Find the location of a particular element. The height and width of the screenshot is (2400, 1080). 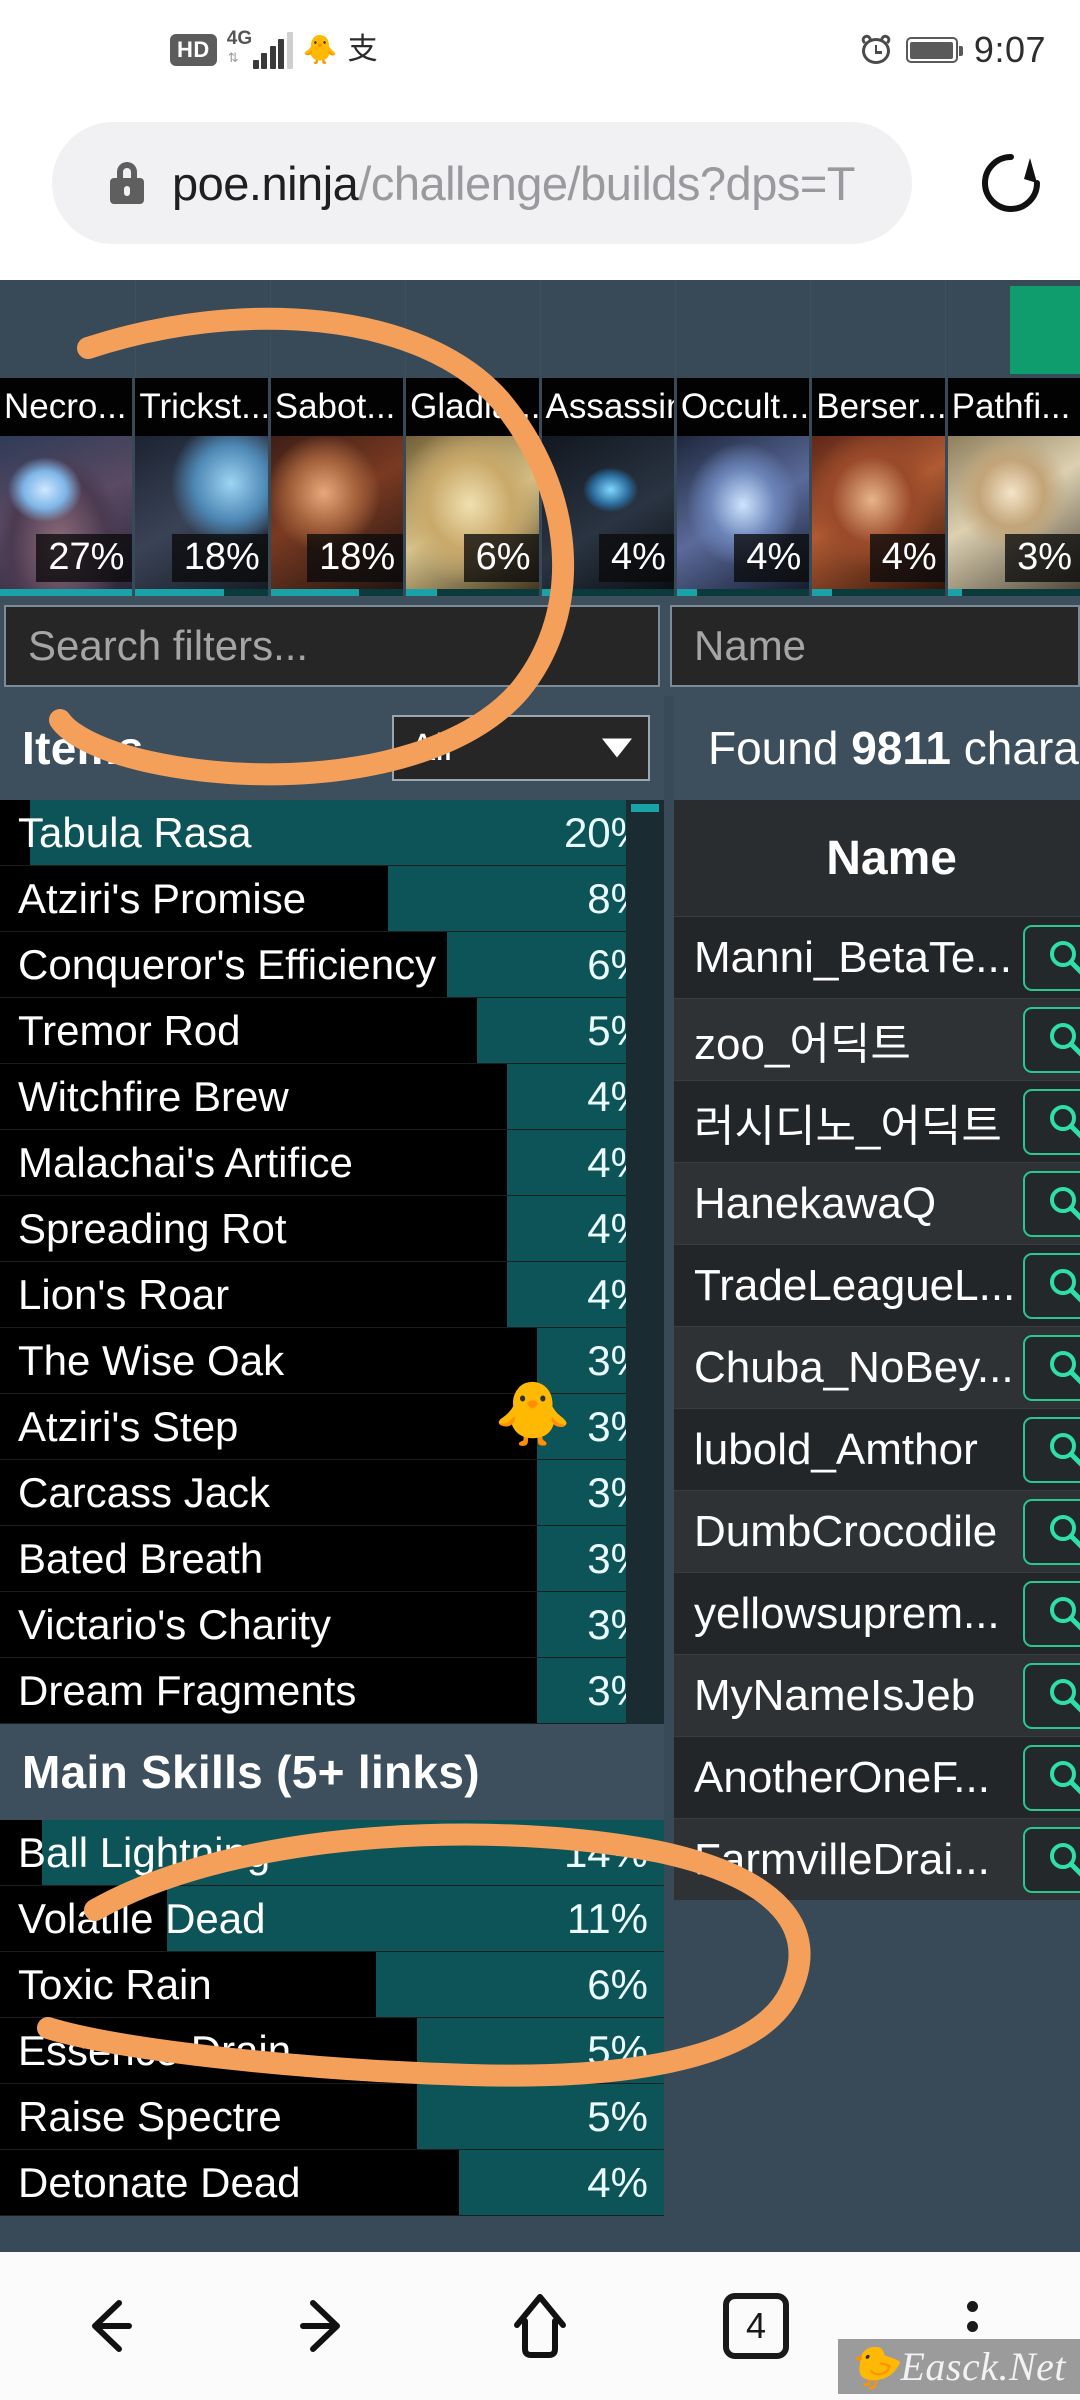

class-card: Gladia... 6% is located at coordinates (474, 487).